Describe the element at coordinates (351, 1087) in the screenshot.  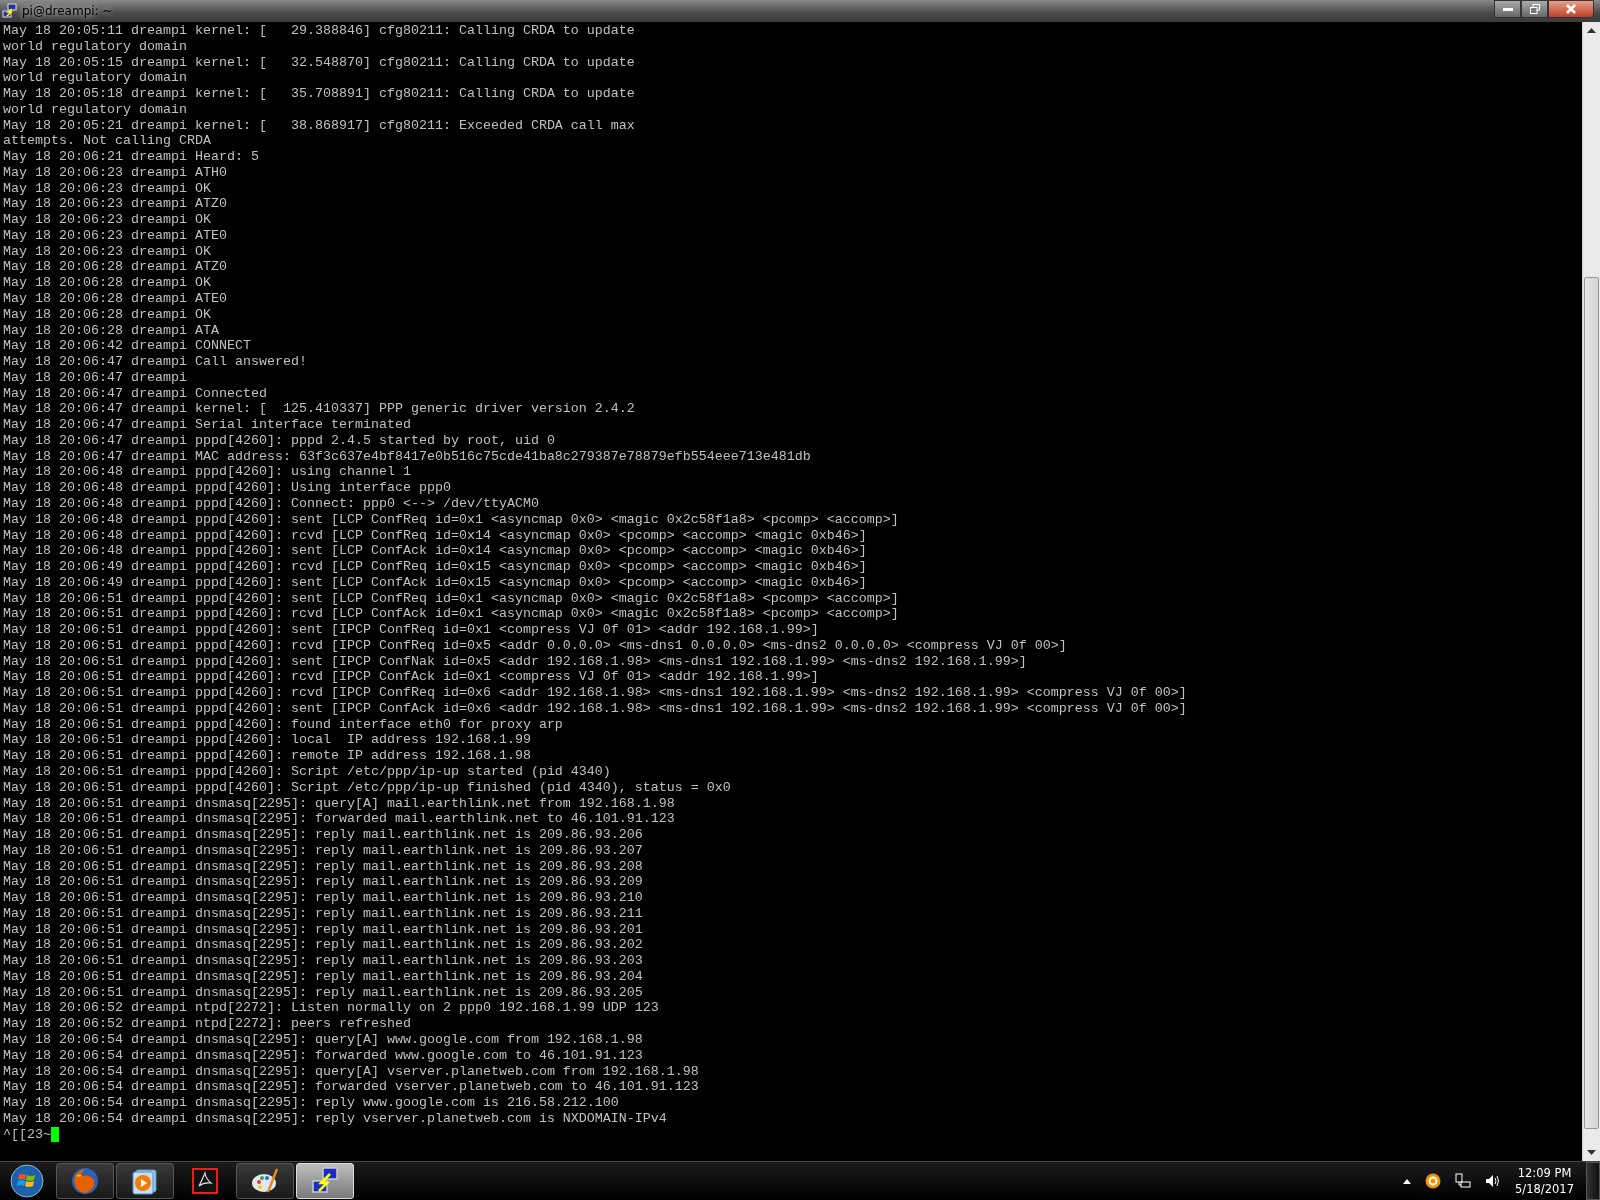
I see `terminal-line: May 18 20:06:54 dreampi dnsmasq[2295]: forwarded vserver.planetweb.com to 46.101.91.123` at that location.